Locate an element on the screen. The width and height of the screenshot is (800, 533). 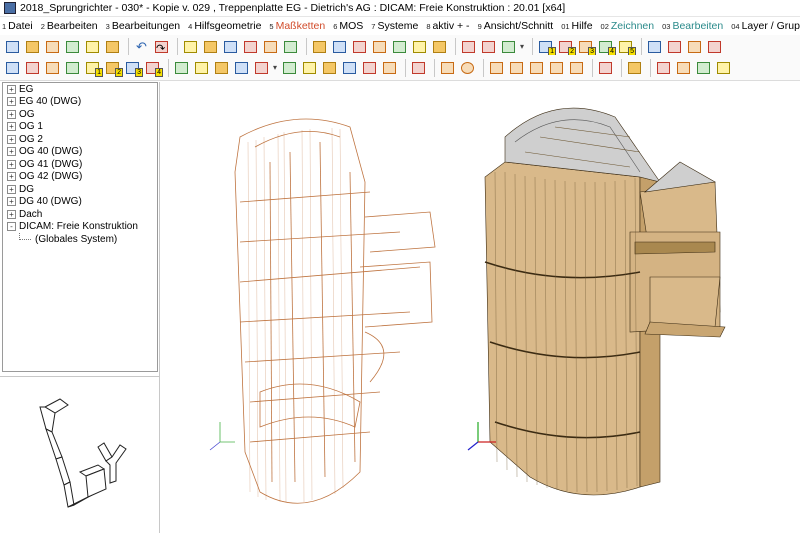
tree-item: + OG 41 (DWG) is located at coordinates (80, 164).